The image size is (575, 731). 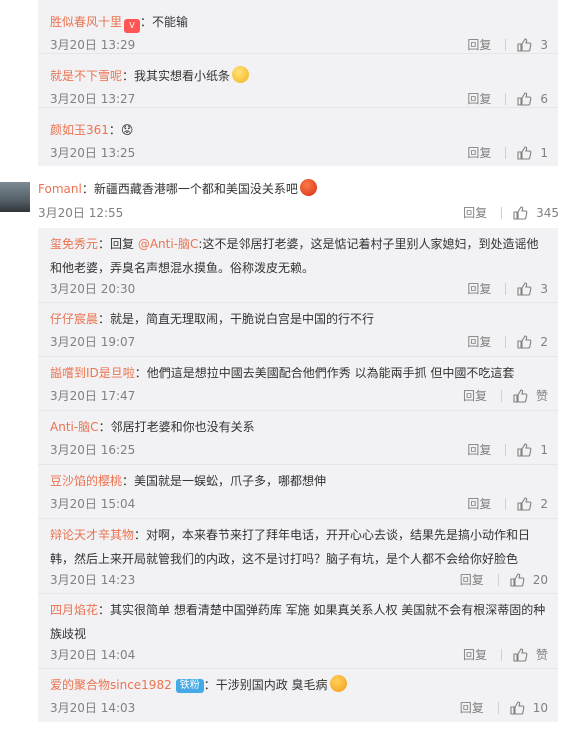 What do you see at coordinates (176, 427) in the screenshot?
I see `reply-text: ：邻居打老婆和你也没有关系` at bounding box center [176, 427].